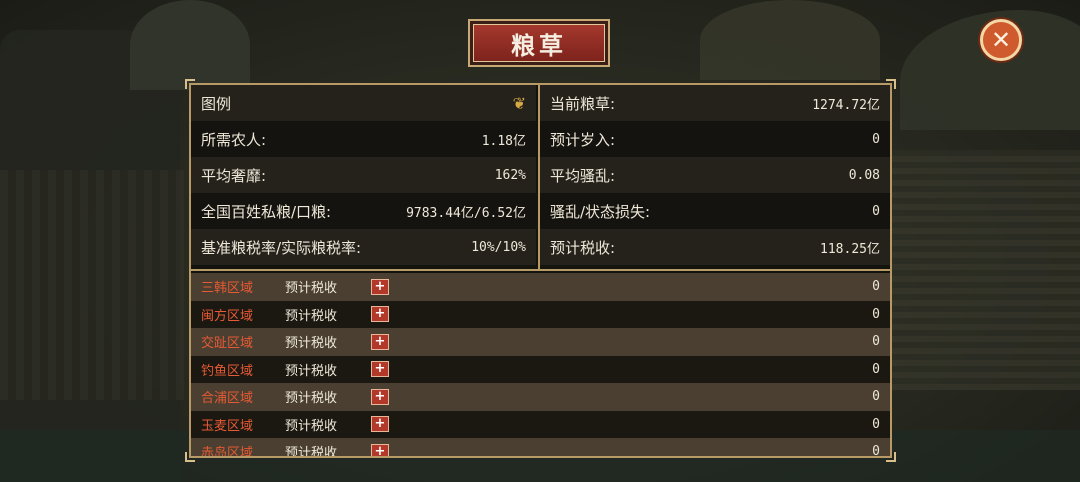 The height and width of the screenshot is (482, 1080). What do you see at coordinates (266, 211) in the screenshot?
I see `stat-label: 全国百姓私粮/口粮:` at bounding box center [266, 211].